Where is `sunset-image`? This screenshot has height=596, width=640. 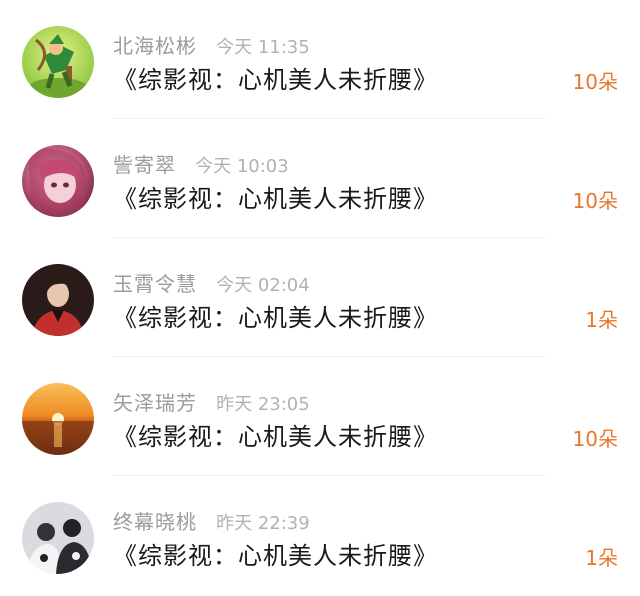 sunset-image is located at coordinates (58, 419).